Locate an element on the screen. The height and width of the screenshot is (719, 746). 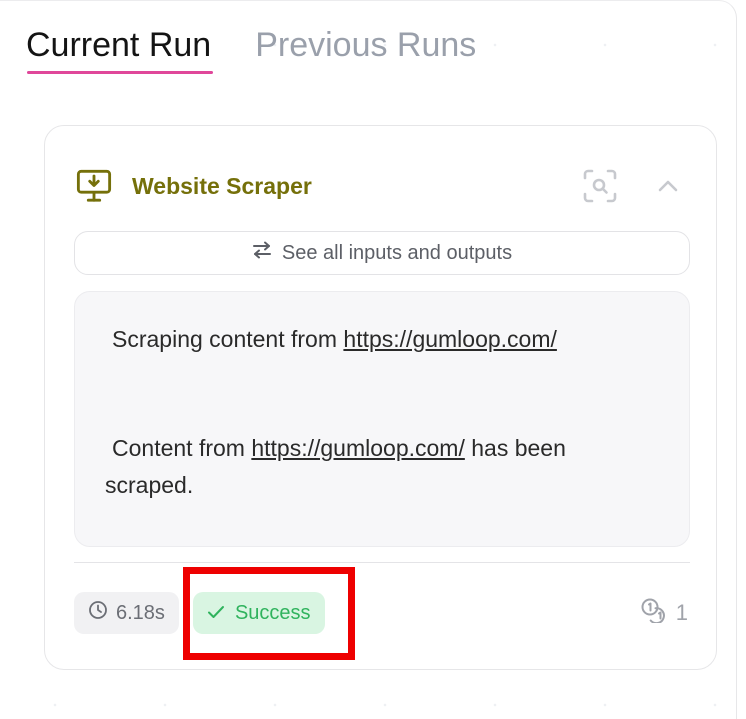
tab-previous-runs: Previous Runs is located at coordinates (365, 45).